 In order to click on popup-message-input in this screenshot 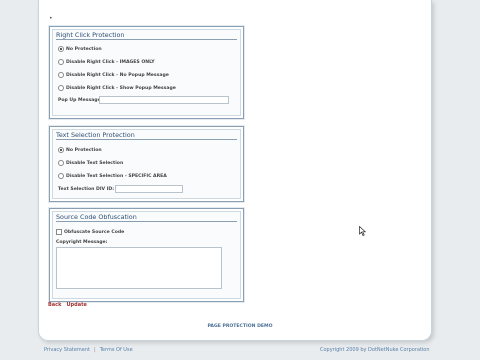, I will do `click(164, 100)`.